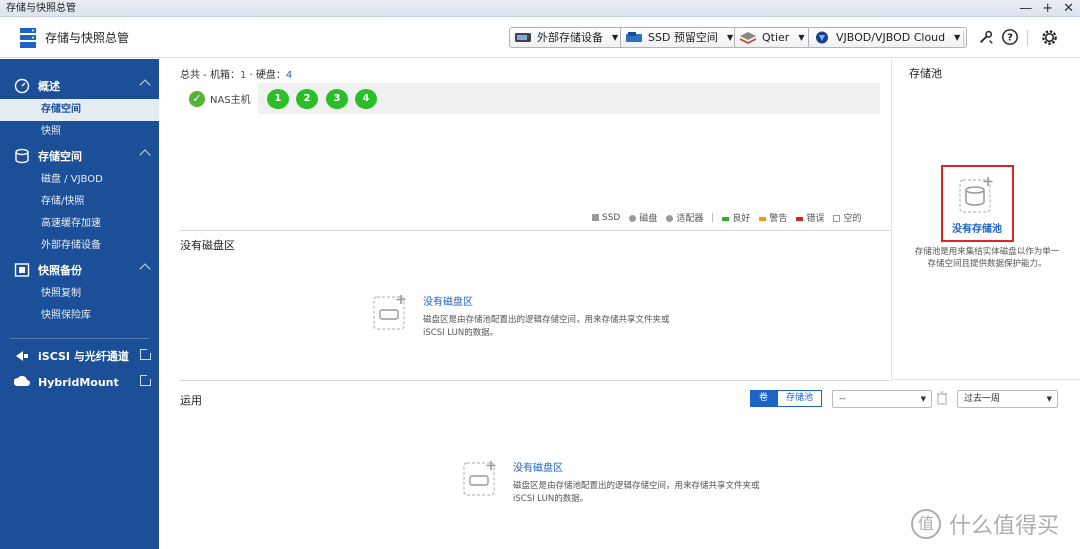  Describe the element at coordinates (986, 38) in the screenshot. I see `diagnostic-icon` at that location.